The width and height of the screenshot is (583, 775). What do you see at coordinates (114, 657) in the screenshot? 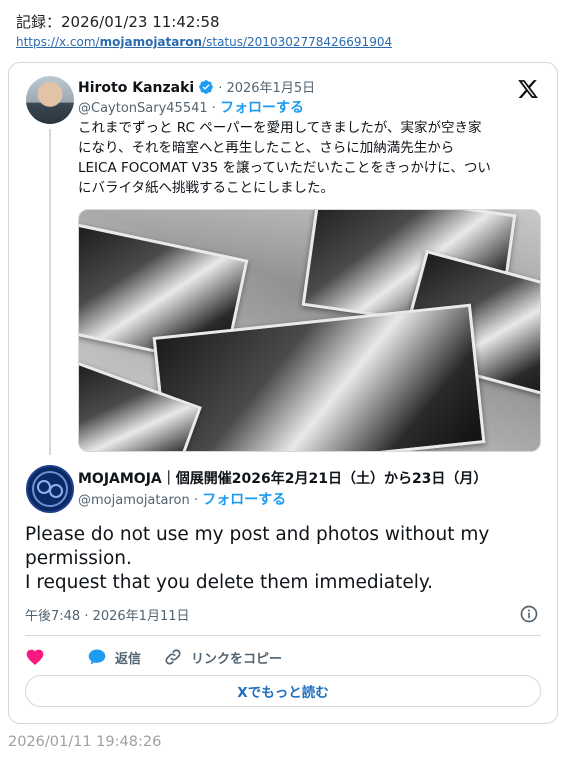
I see `reply-button: 返信` at bounding box center [114, 657].